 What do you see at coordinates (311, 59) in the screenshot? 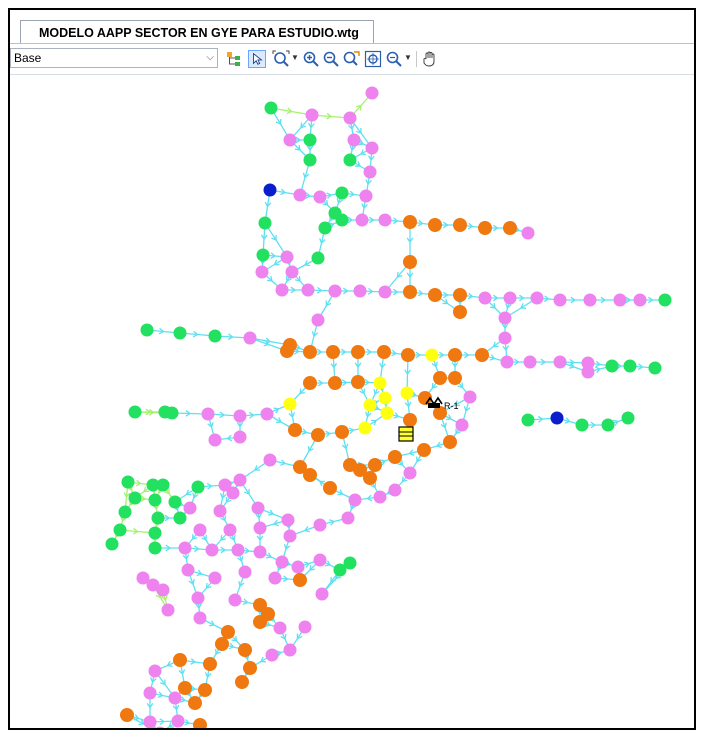
I see `zoom-in-icon` at bounding box center [311, 59].